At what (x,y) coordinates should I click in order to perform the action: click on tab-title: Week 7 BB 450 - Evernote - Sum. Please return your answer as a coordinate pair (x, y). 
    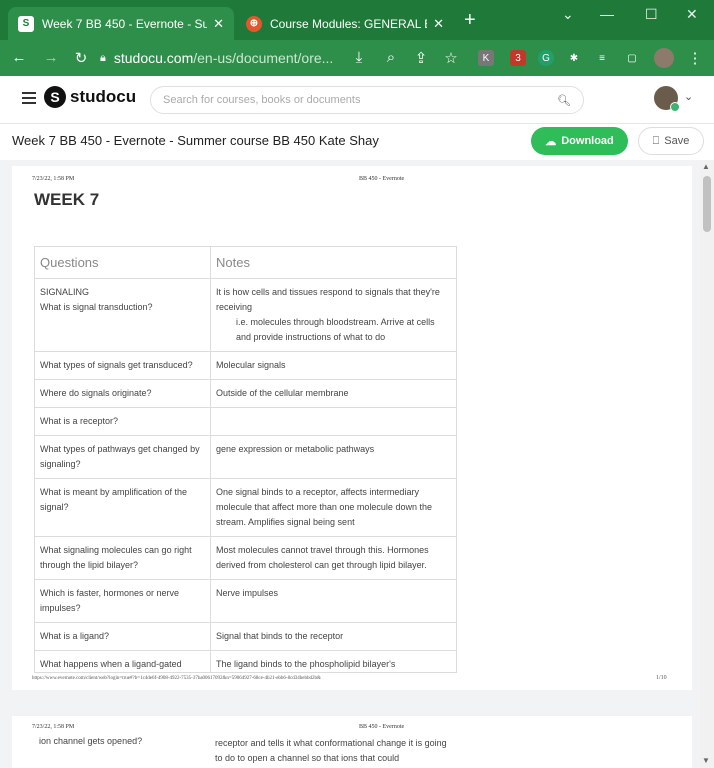
    Looking at the image, I should click on (125, 23).